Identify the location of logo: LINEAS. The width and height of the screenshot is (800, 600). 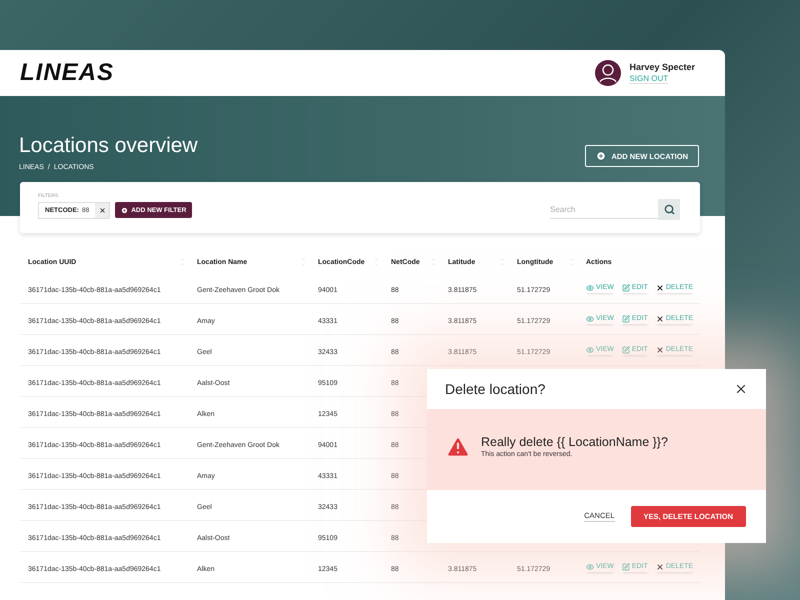
(67, 73).